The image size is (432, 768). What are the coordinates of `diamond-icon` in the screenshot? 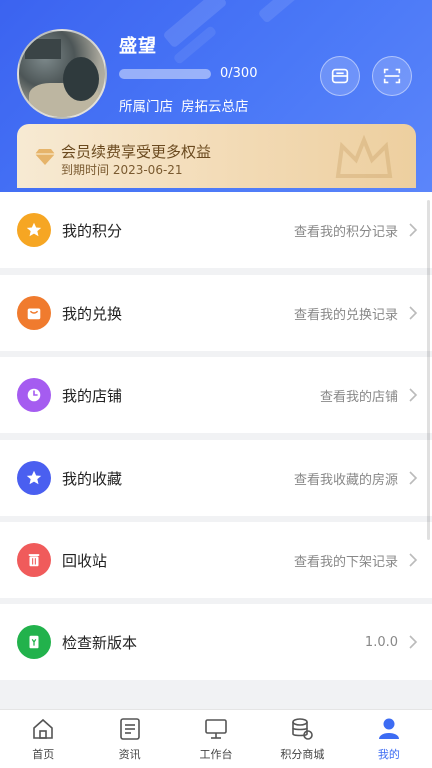 It's located at (45, 157).